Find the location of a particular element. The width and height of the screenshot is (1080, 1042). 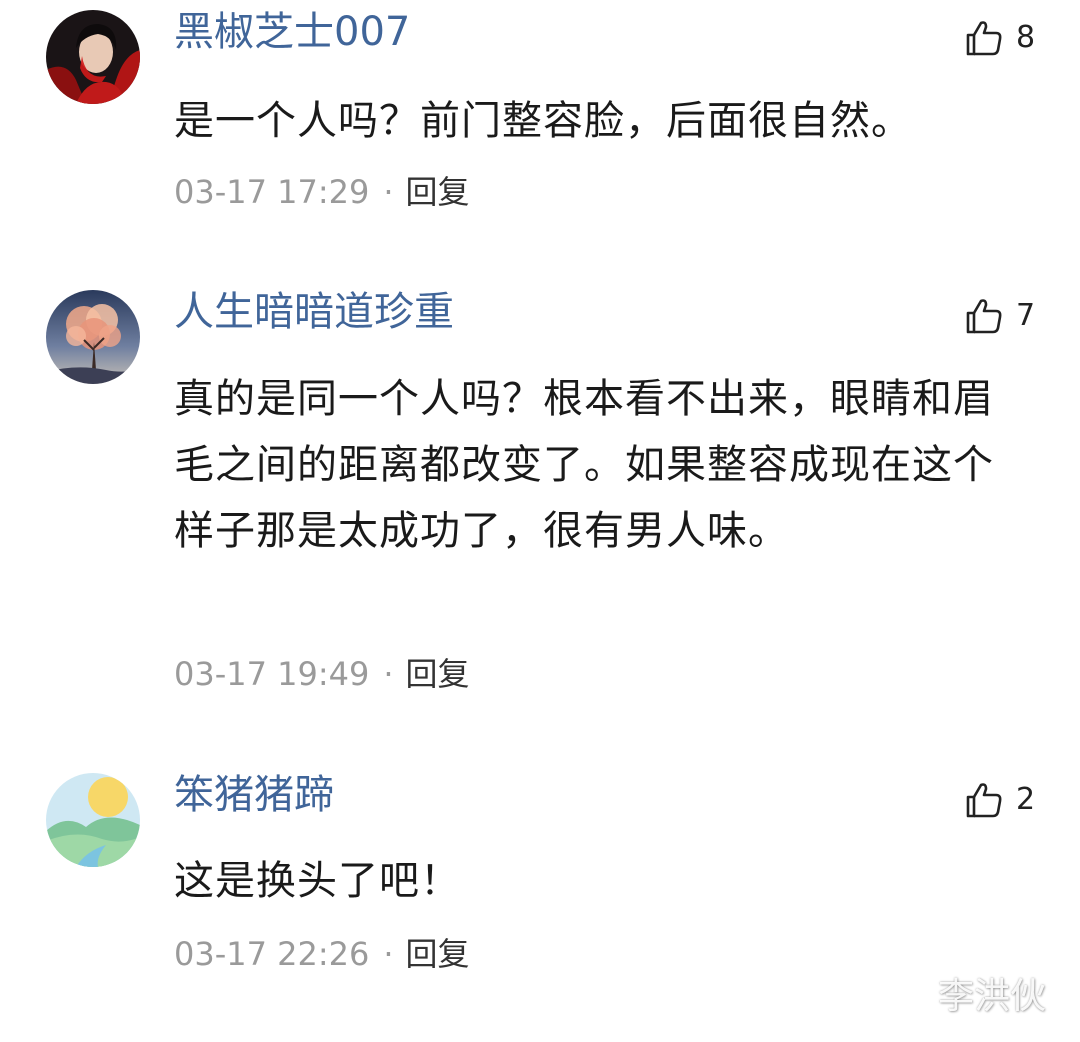

watermark: 李洪伙 is located at coordinates (992, 996).